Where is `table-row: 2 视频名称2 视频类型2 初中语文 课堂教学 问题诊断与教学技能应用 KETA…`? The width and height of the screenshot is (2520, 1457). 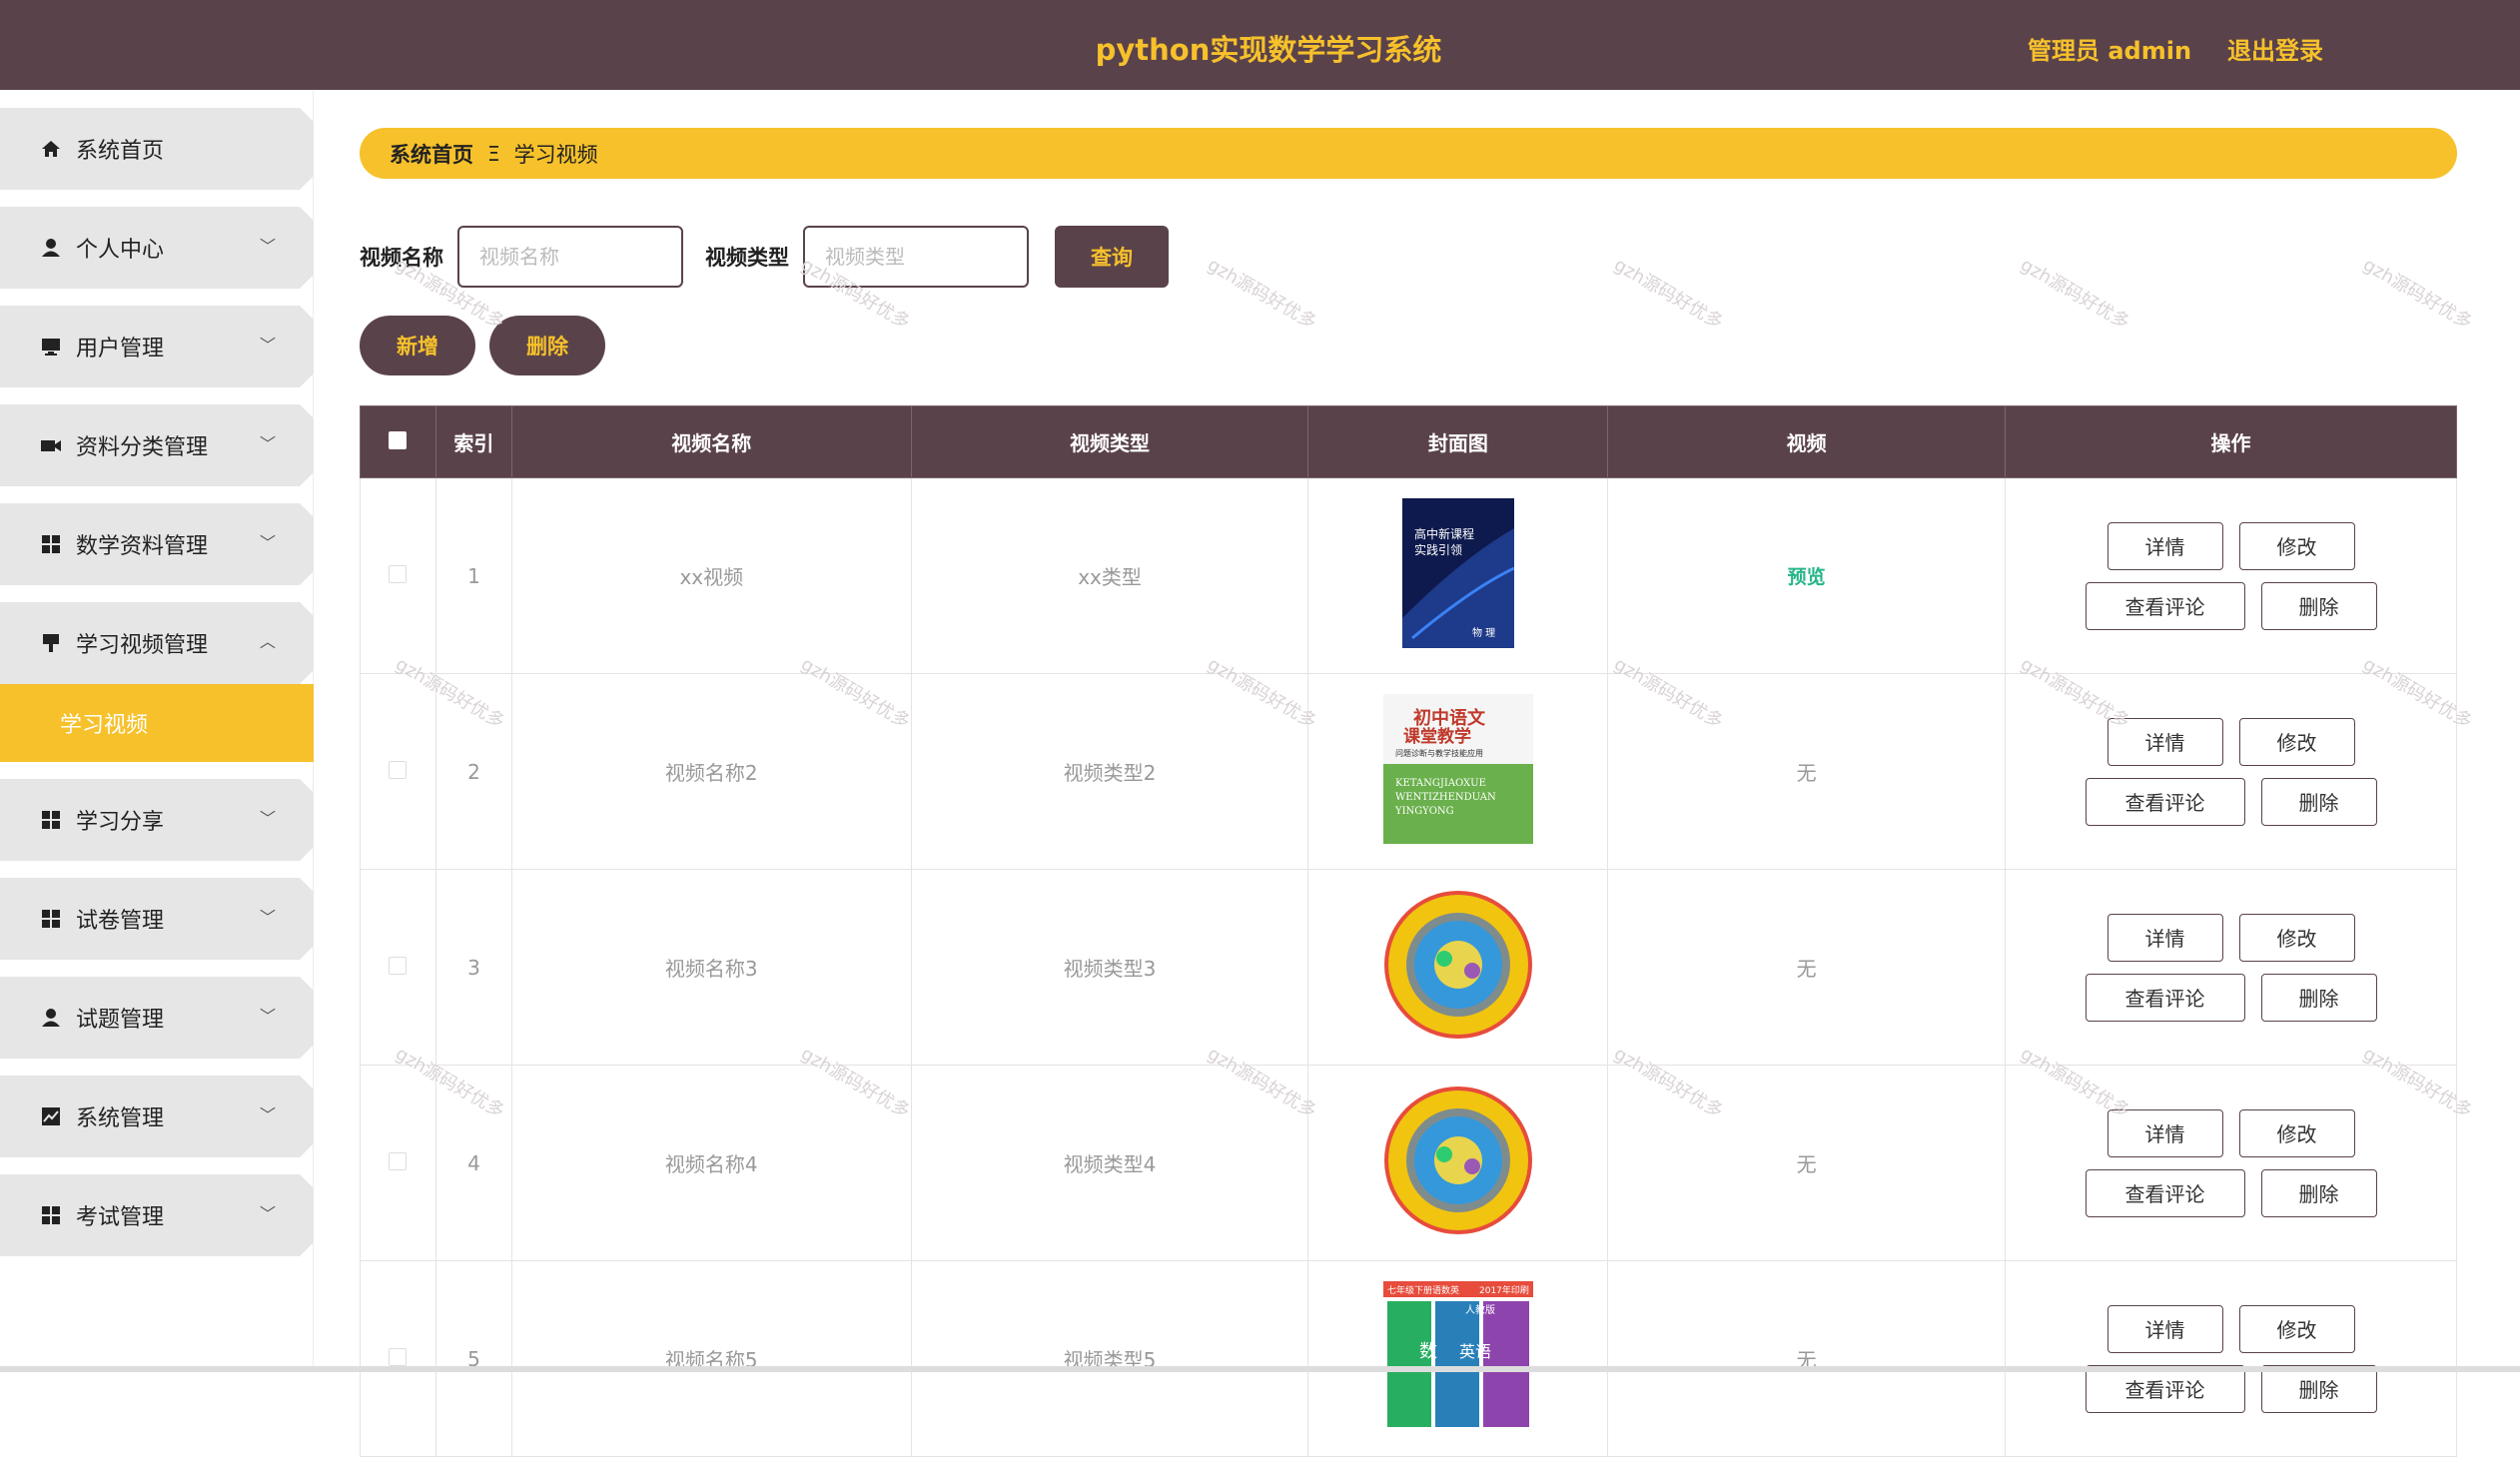
table-row: 2 视频名称2 视频类型2 初中语文 课堂教学 问题诊断与教学技能应用 KETA… is located at coordinates (1408, 771).